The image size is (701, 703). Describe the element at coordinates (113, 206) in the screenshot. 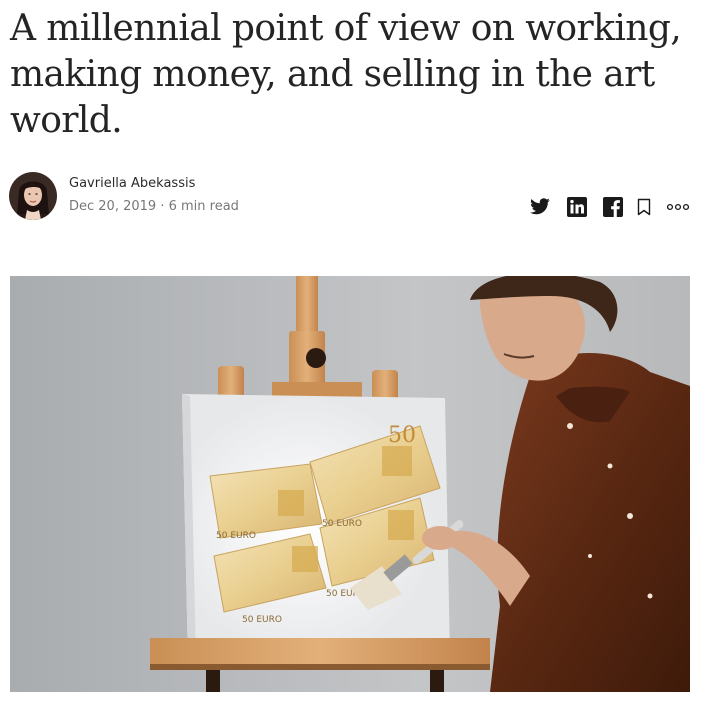

I see `publish-date: Dec 20, 2019` at that location.